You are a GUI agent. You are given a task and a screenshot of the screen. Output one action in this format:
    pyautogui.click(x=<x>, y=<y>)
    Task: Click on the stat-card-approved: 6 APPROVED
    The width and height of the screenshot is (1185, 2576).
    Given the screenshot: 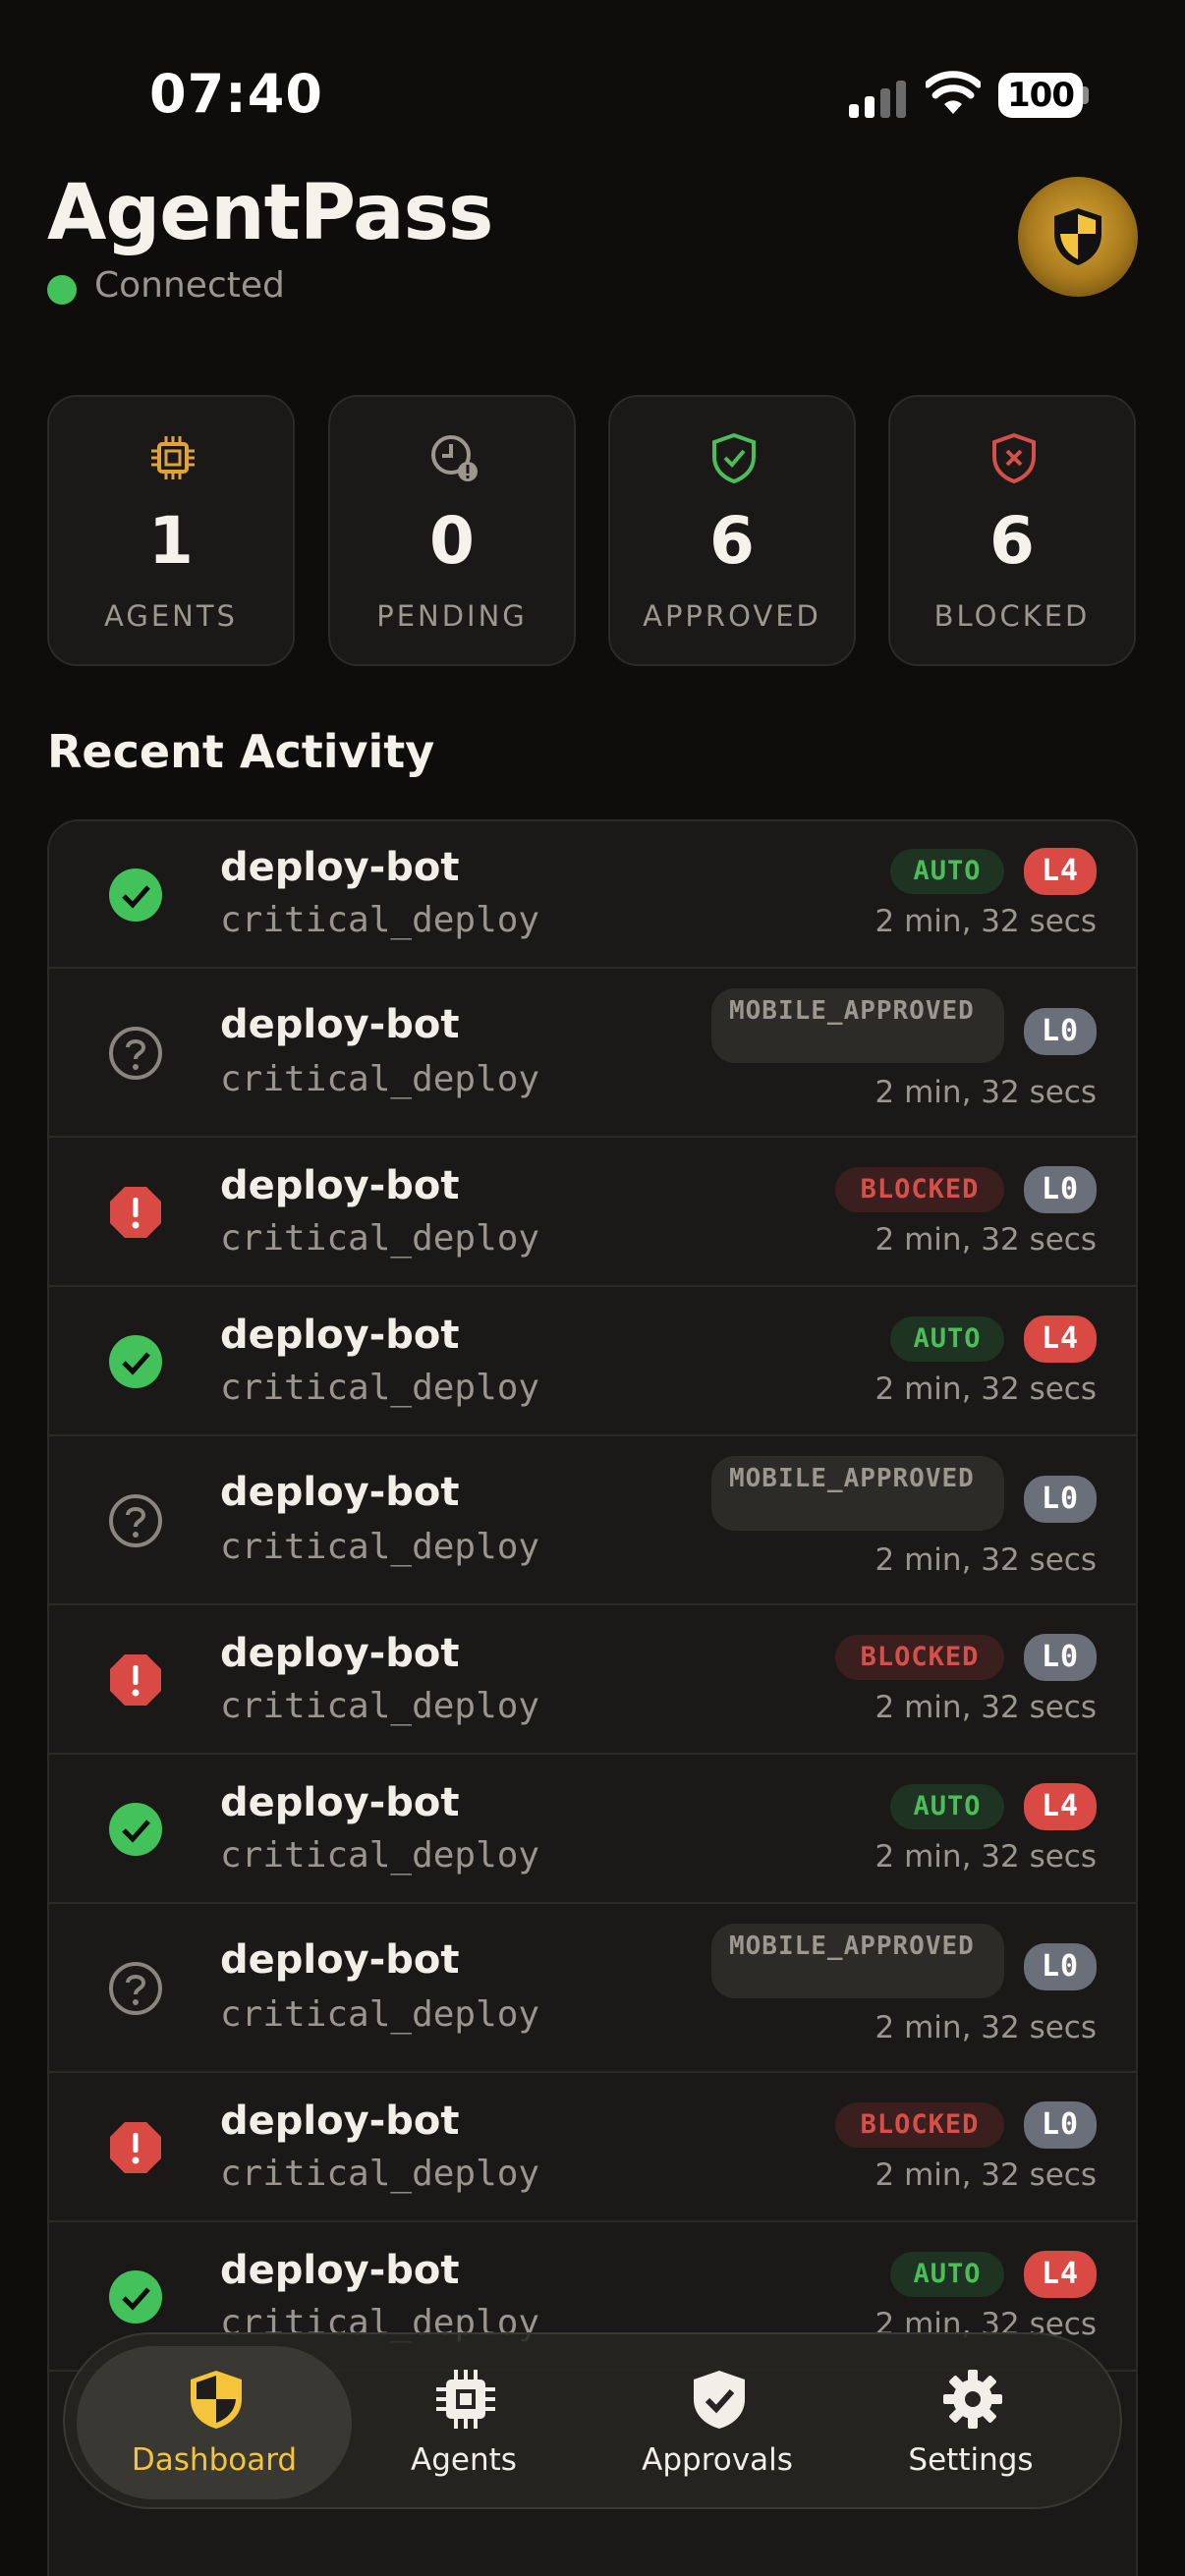 What is the action you would take?
    pyautogui.click(x=732, y=530)
    